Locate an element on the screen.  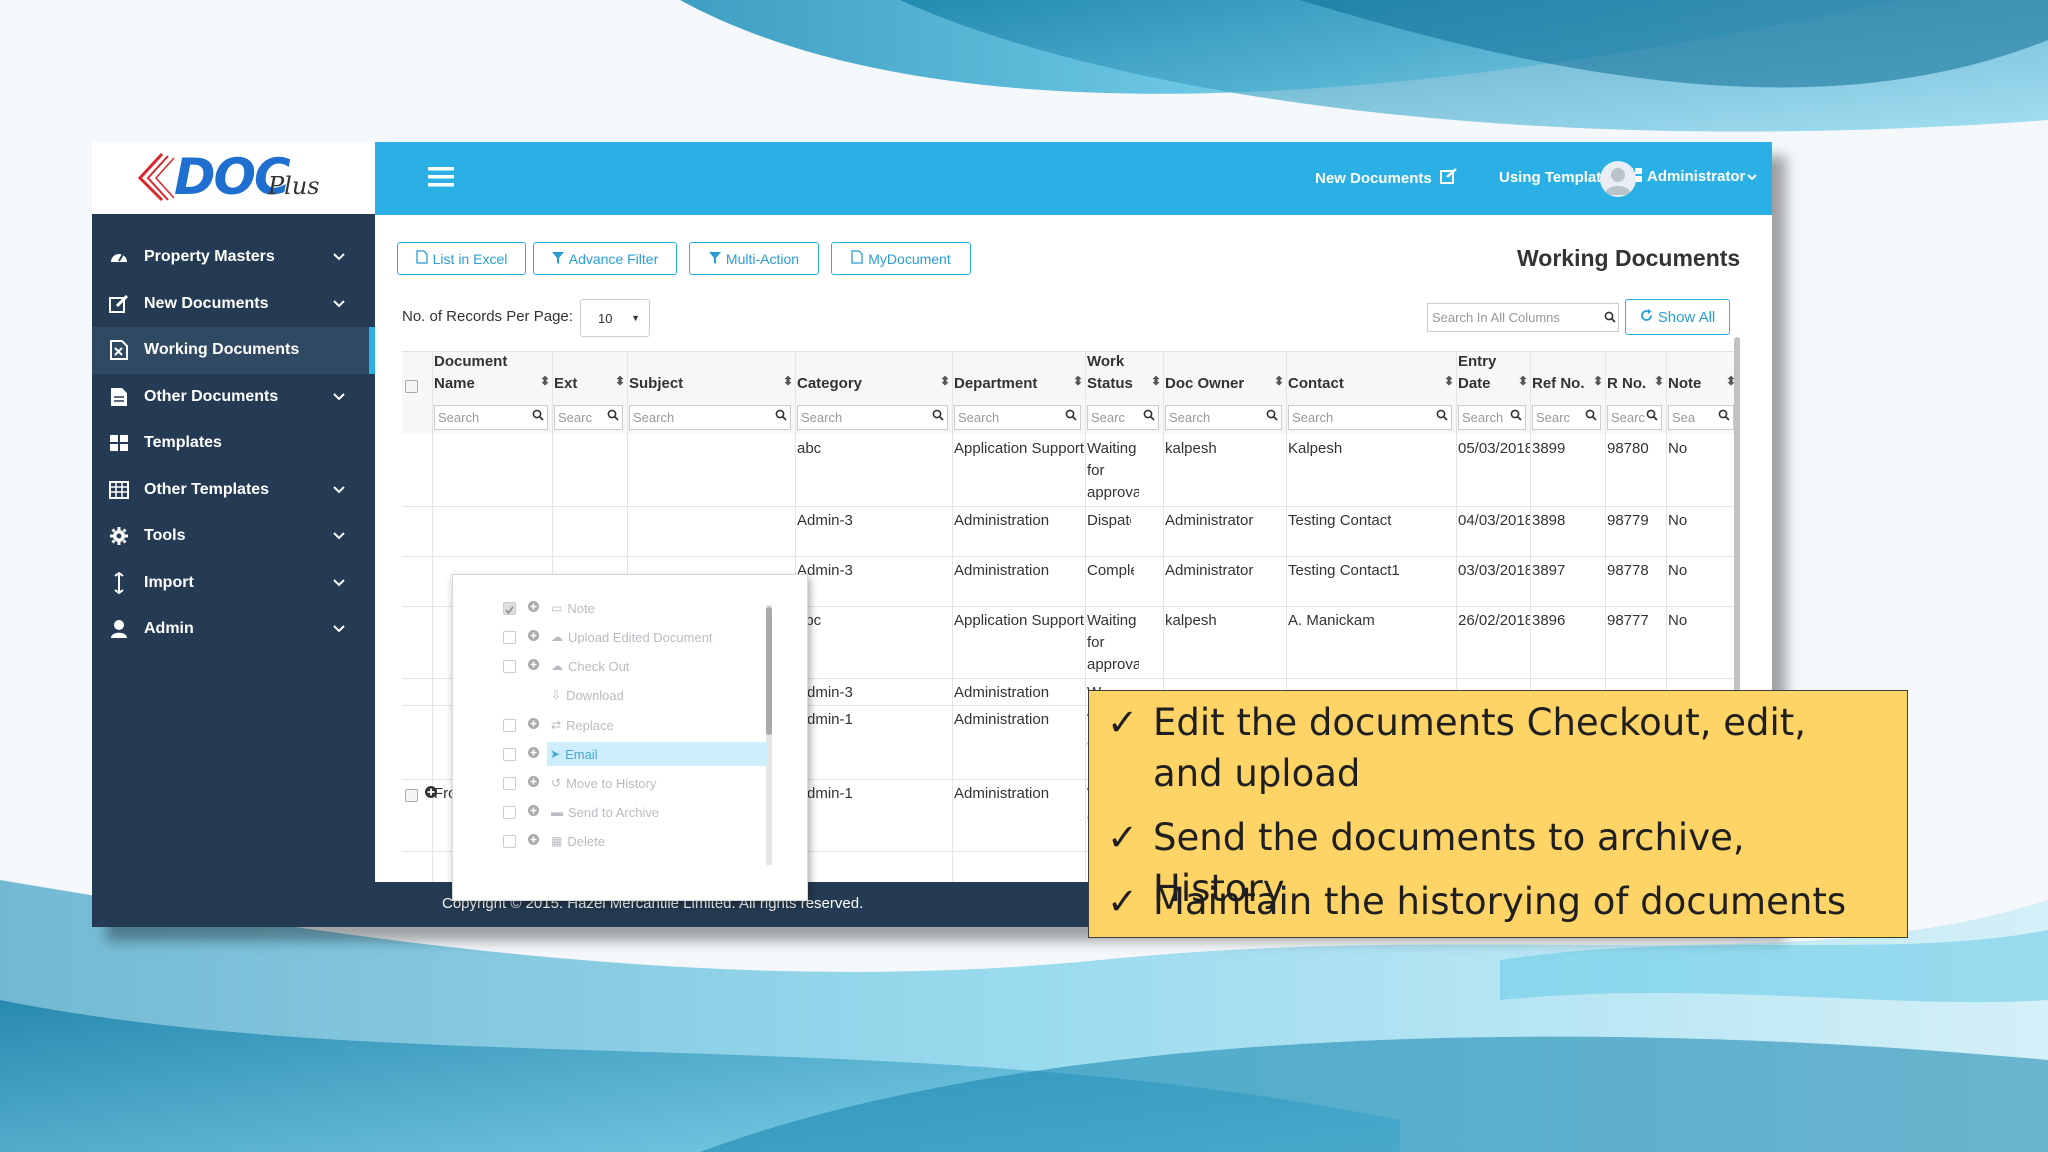
popup-item-send-to-archive: ▬ Send to Archive is located at coordinates (655, 812).